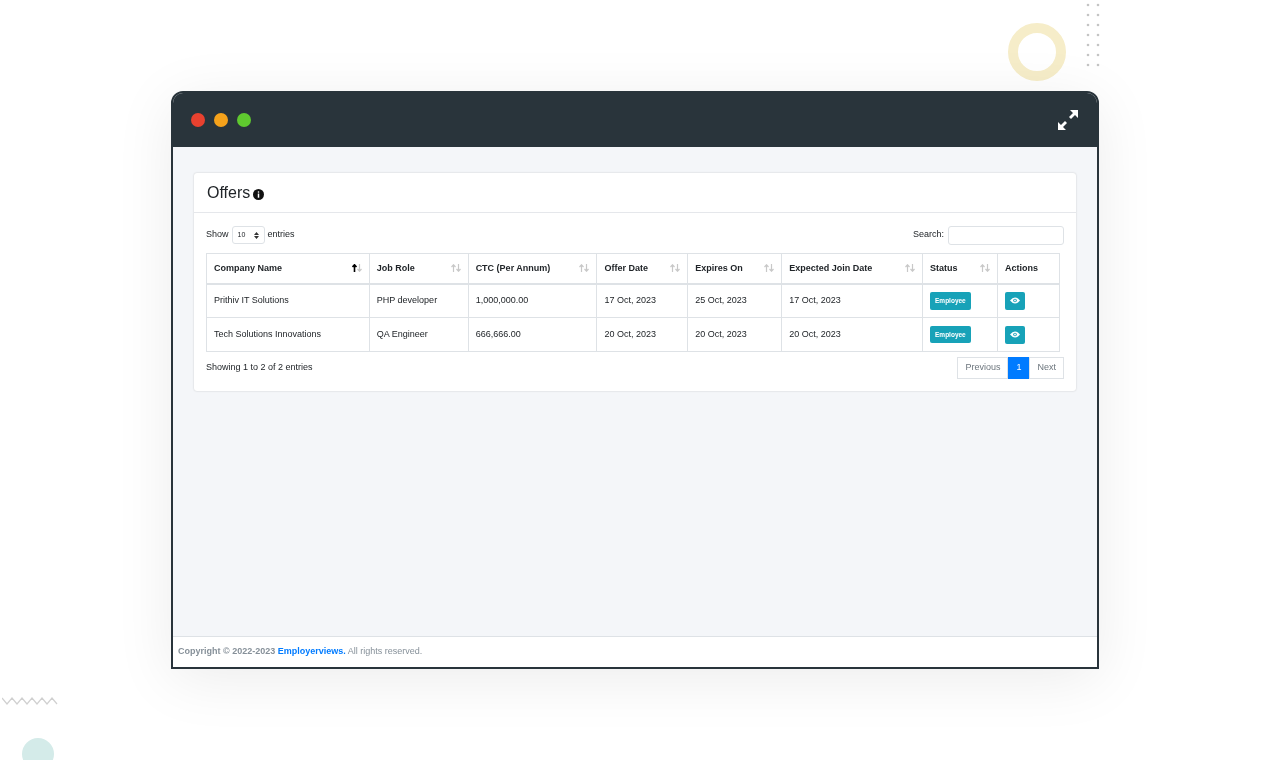 The width and height of the screenshot is (1270, 760). Describe the element at coordinates (38, 749) in the screenshot. I see `circle-decoration` at that location.